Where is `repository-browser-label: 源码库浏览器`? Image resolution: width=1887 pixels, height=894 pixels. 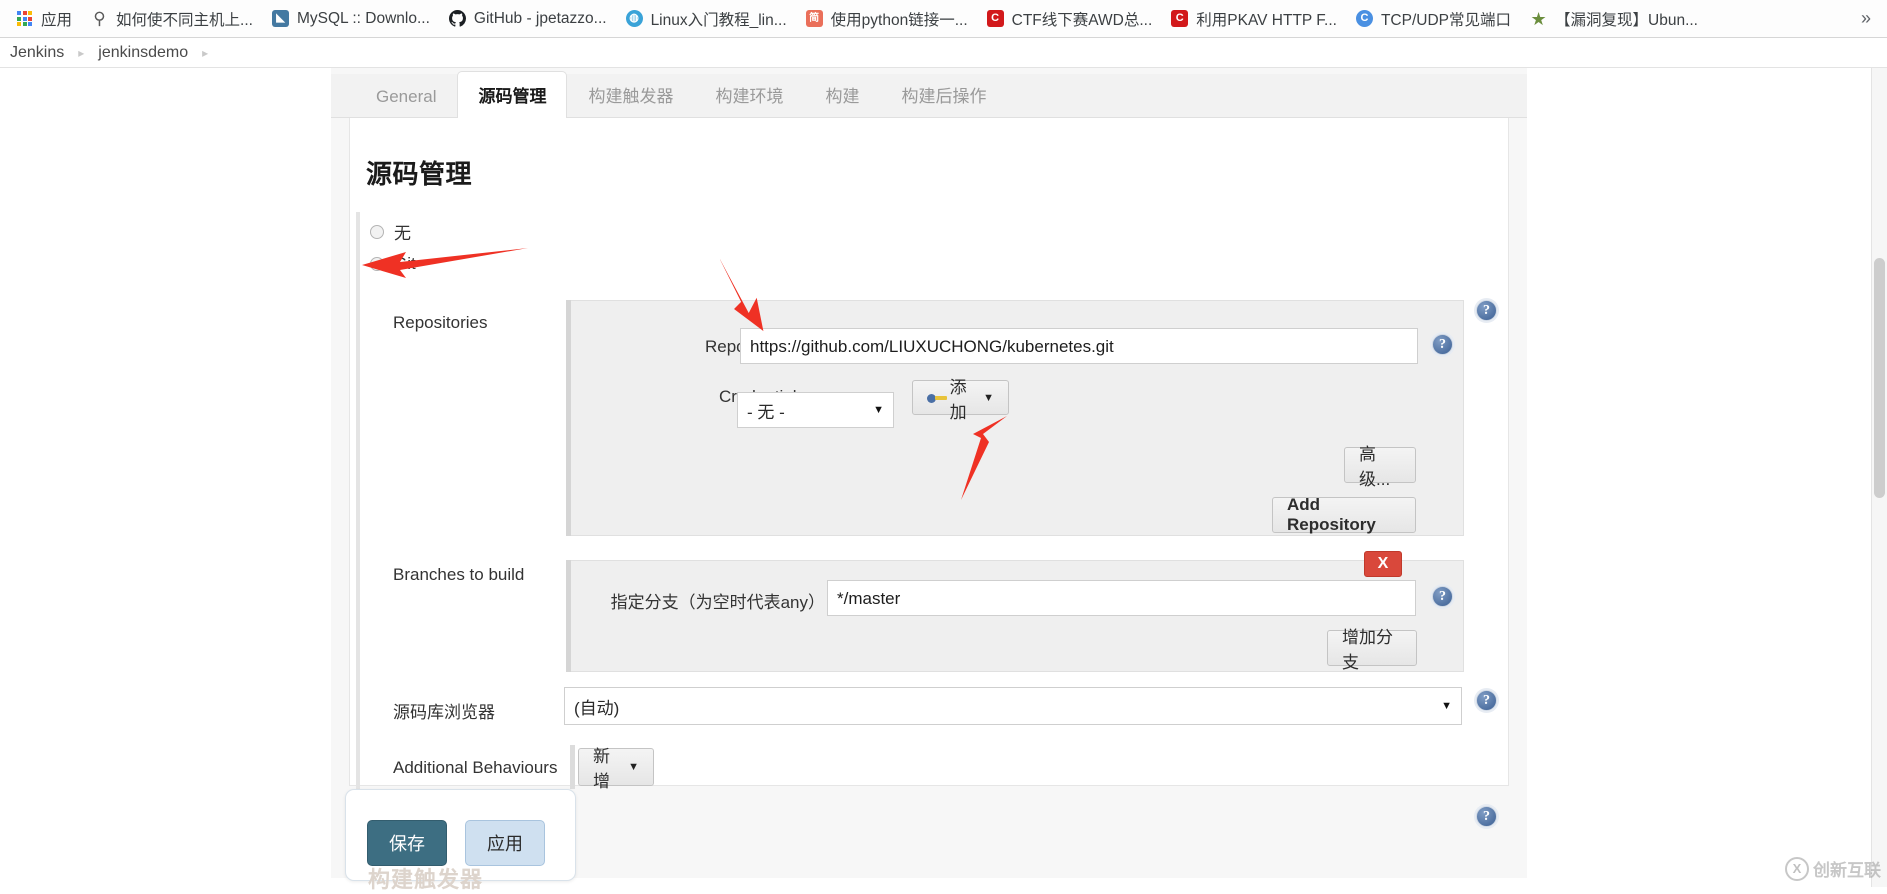
repository-browser-label: 源码库浏览器 is located at coordinates (444, 712).